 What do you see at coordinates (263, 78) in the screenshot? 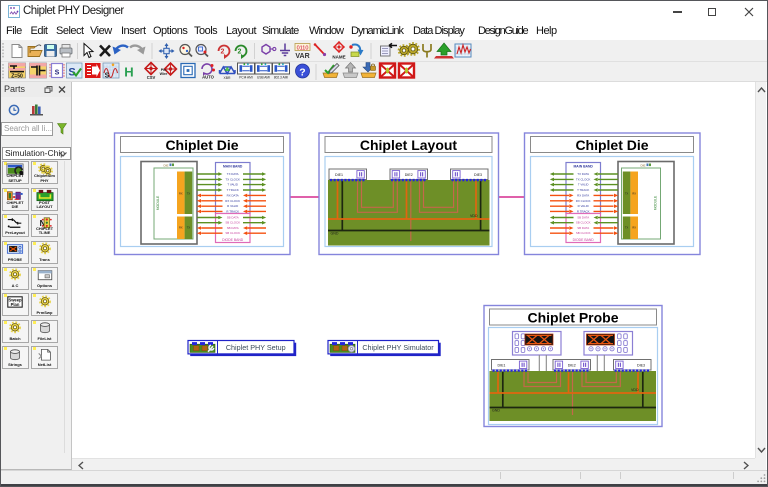
I see `svg-text: USB AMI` at bounding box center [263, 78].